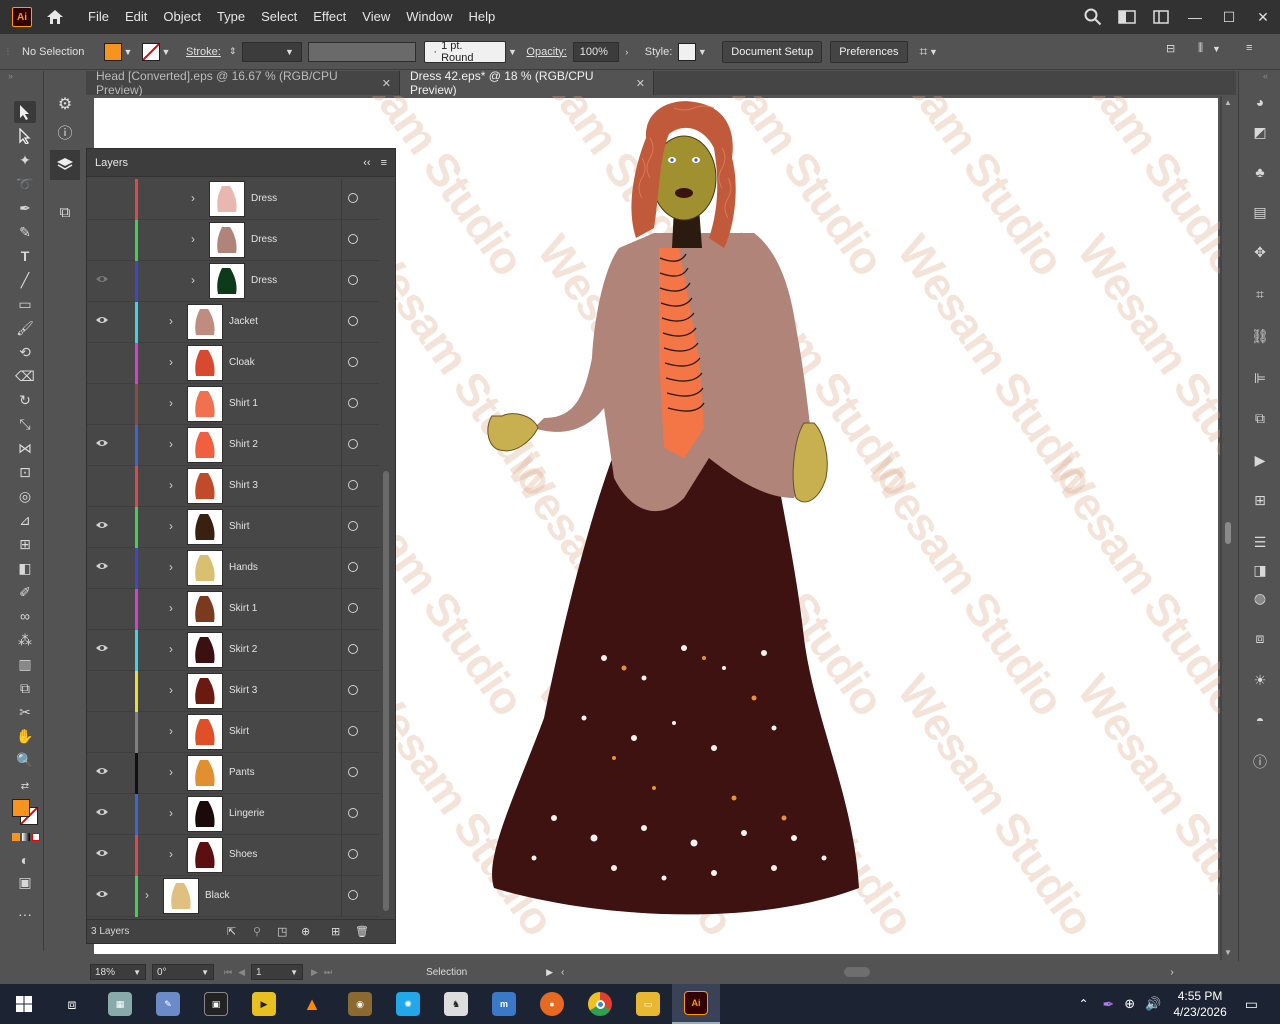 This screenshot has width=1280, height=1024. What do you see at coordinates (183, 972) in the screenshot?
I see `rotate-view-field: 0° ▼` at bounding box center [183, 972].